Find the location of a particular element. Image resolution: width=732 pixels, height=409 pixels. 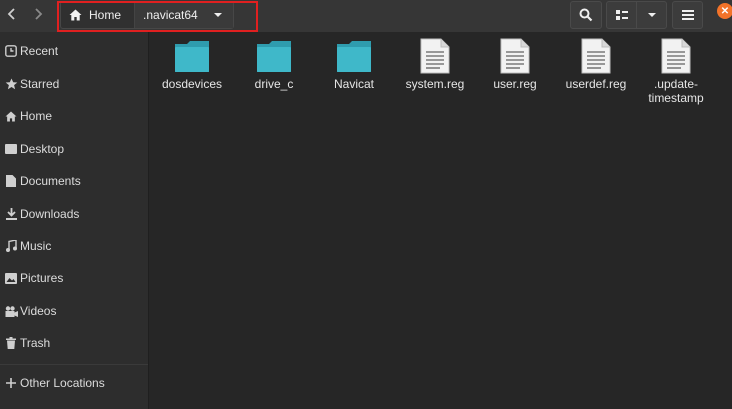

back-button is located at coordinates (12, 14).